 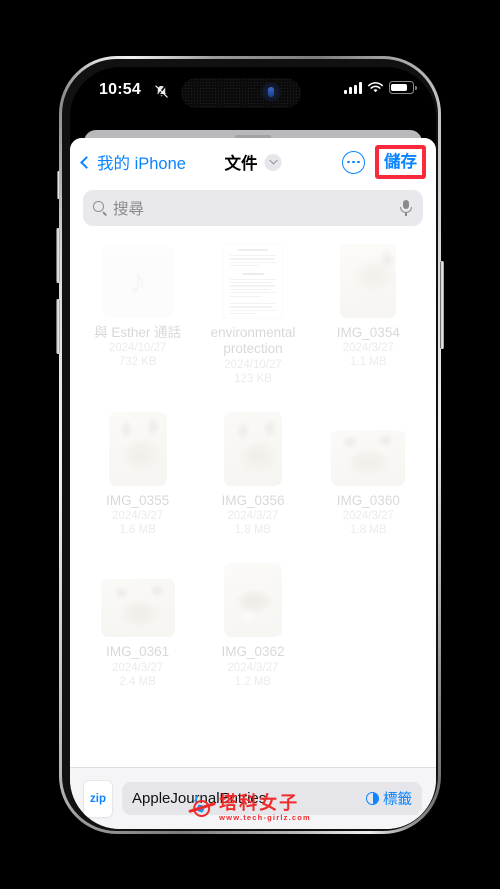 I want to click on battery-icon, so click(x=403, y=87).